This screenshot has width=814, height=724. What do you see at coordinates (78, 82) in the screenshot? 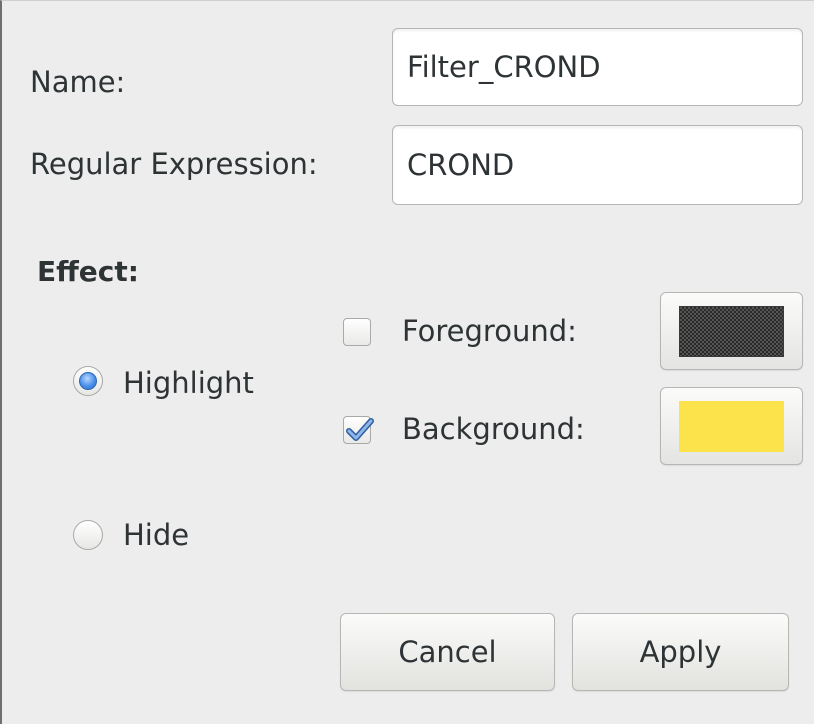
I see `name-label: Name:` at bounding box center [78, 82].